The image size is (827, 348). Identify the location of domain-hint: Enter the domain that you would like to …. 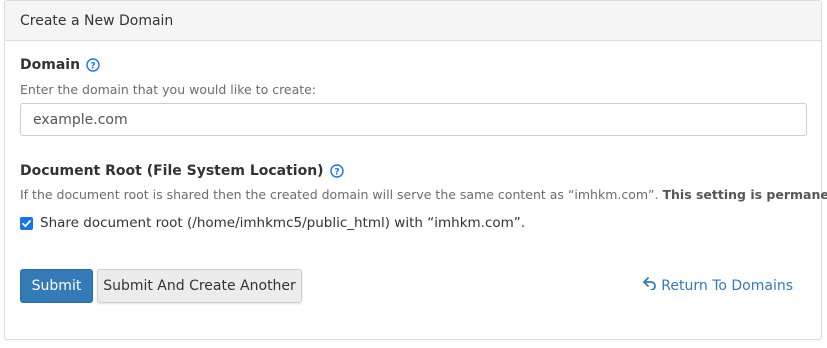
(168, 89).